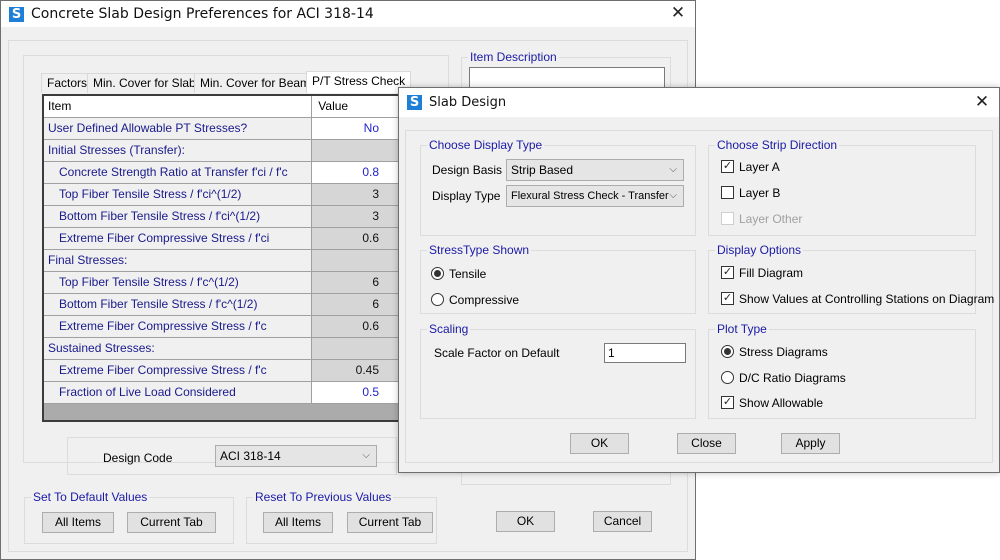 Image resolution: width=1000 pixels, height=560 pixels. Describe the element at coordinates (178, 348) in the screenshot. I see `row-item: Sustained Stresses:` at that location.